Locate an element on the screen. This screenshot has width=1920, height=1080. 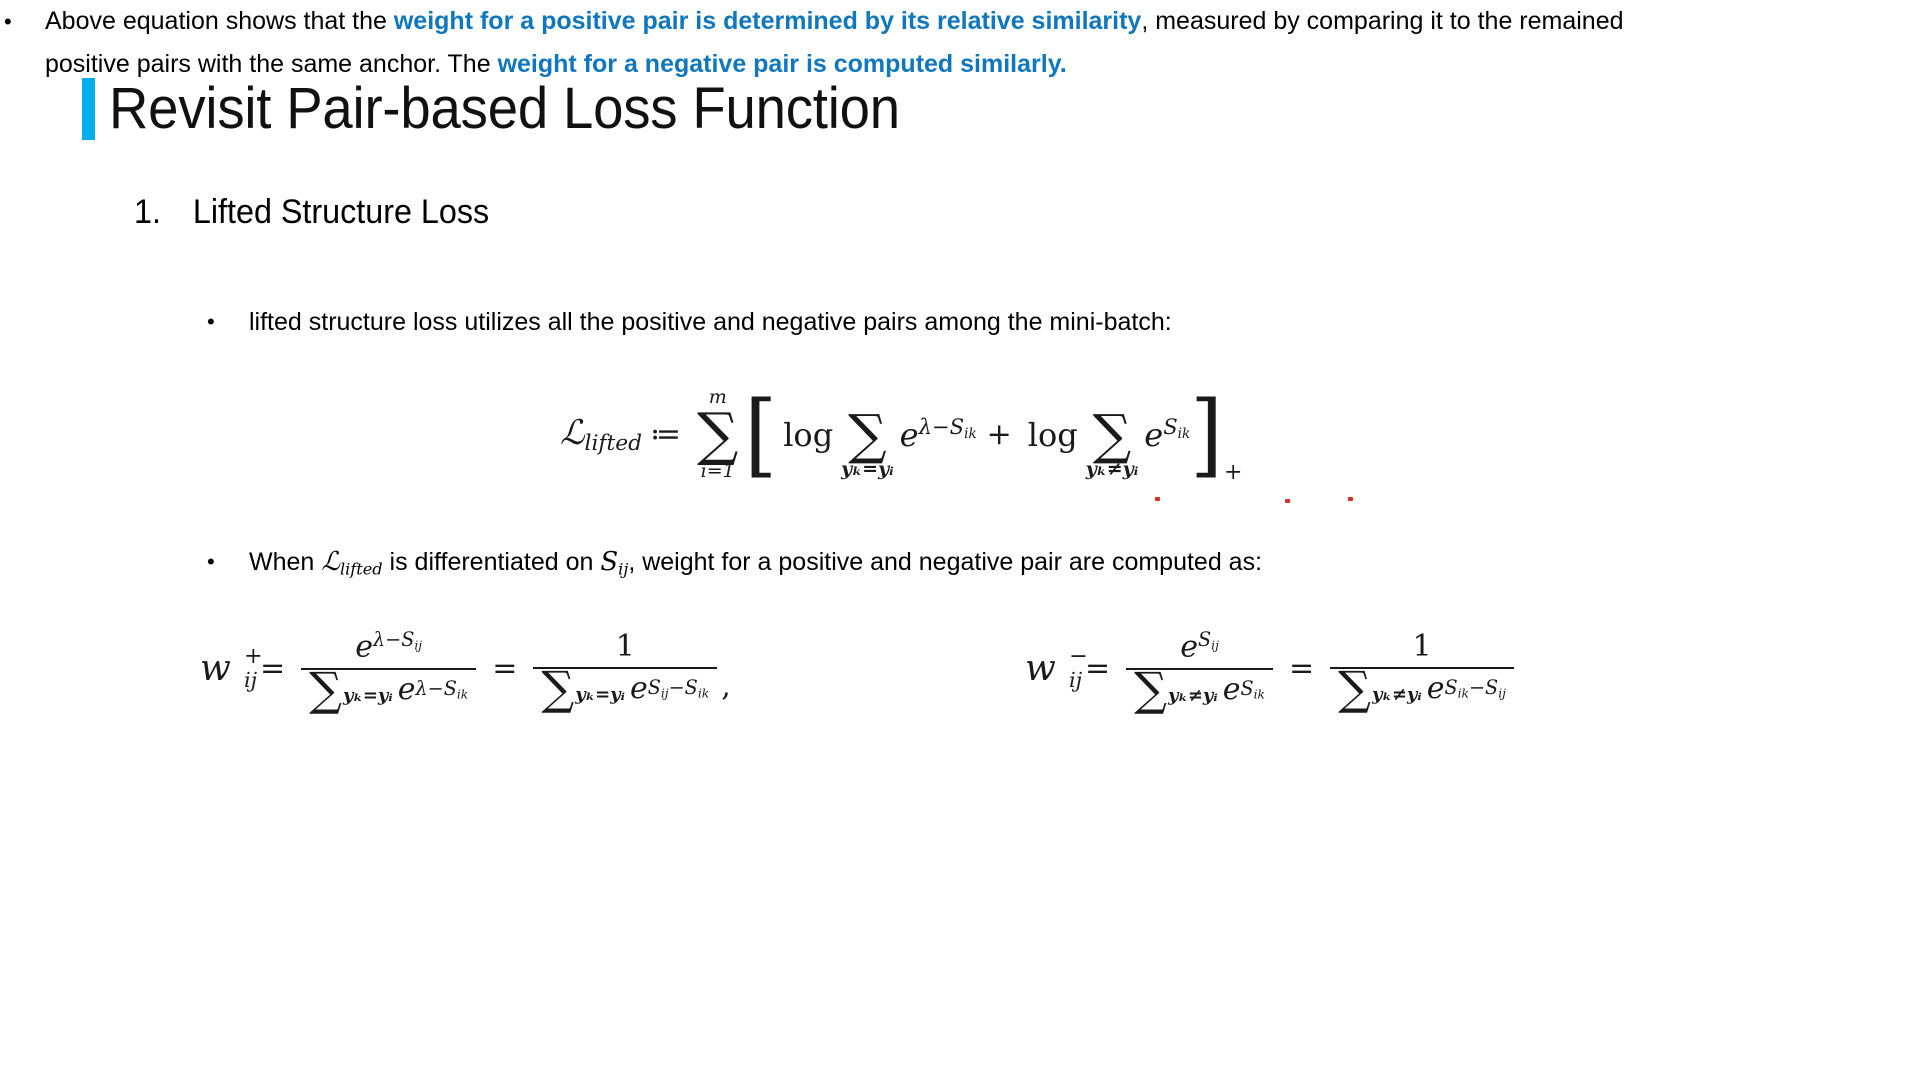
exp-power-1: λ−Sik is located at coordinates (947, 428).